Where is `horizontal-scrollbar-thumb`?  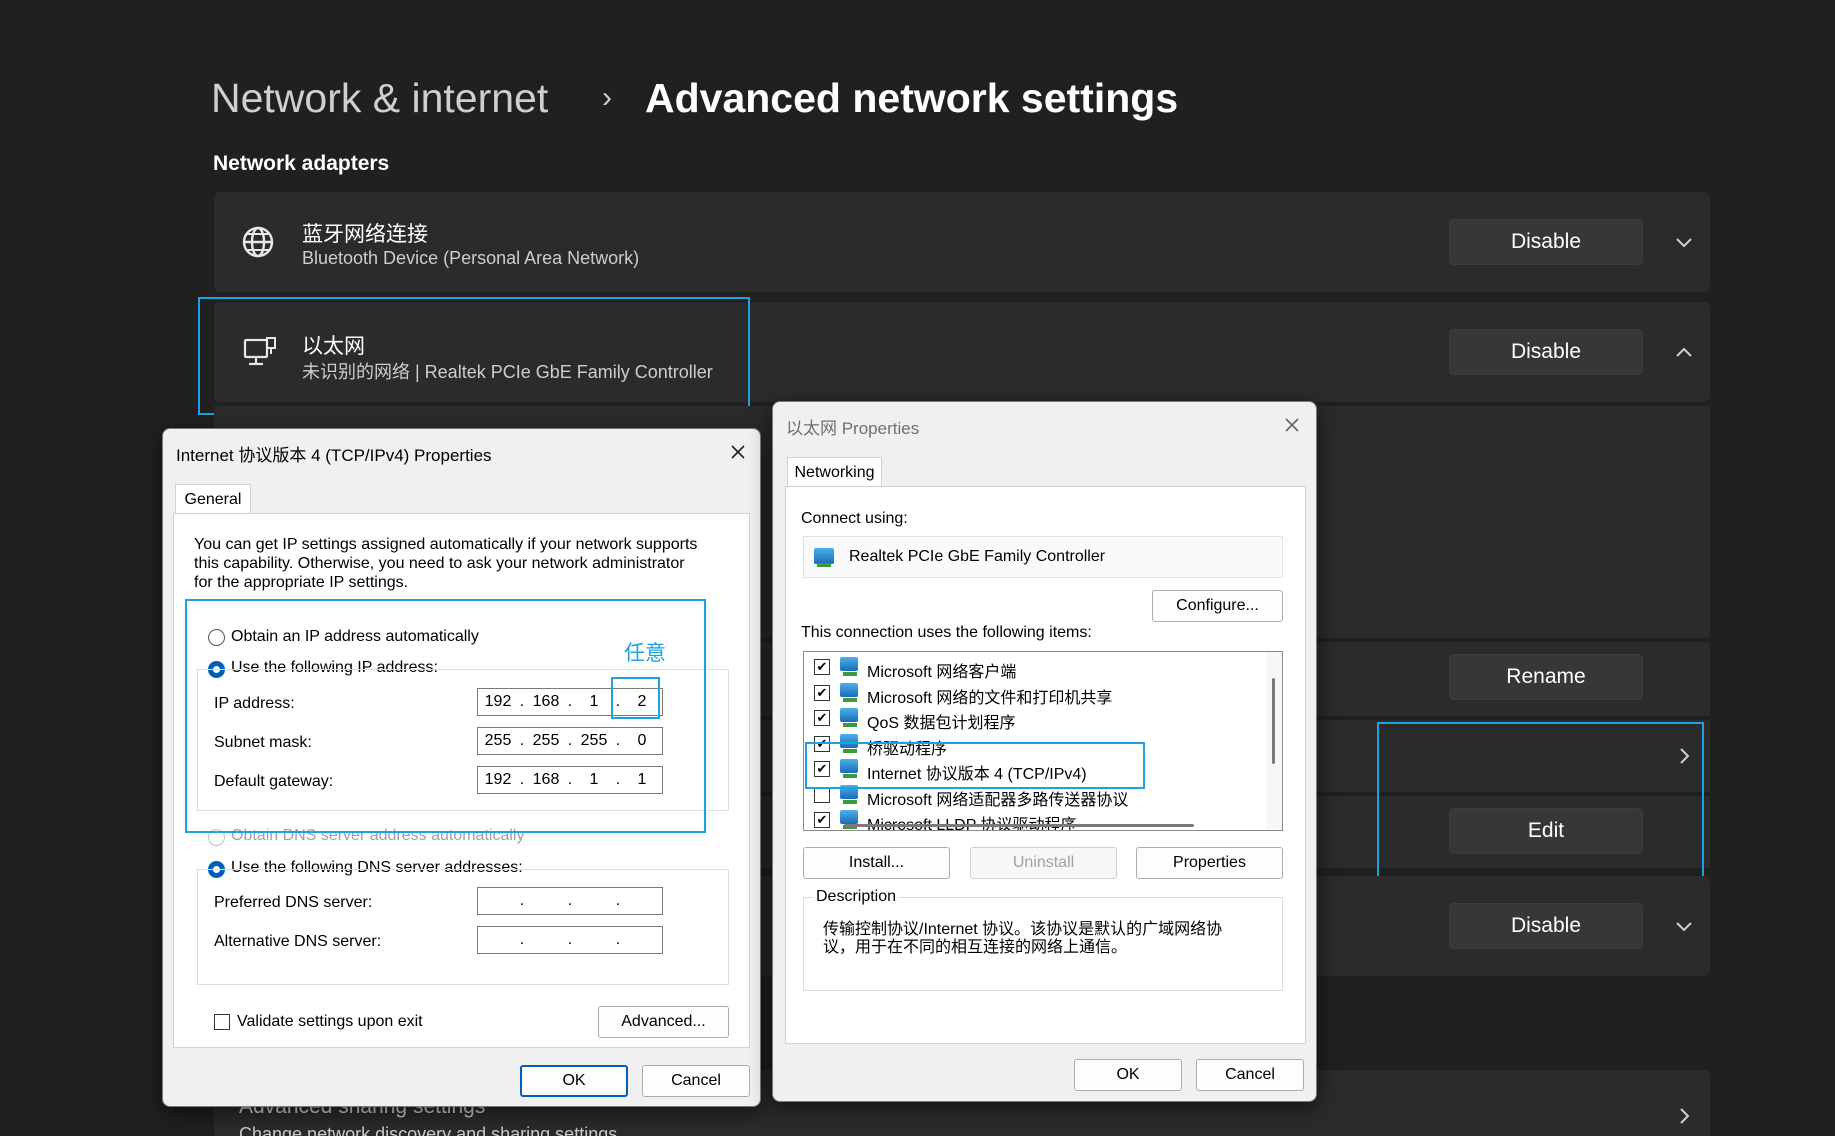 horizontal-scrollbar-thumb is located at coordinates (1019, 825).